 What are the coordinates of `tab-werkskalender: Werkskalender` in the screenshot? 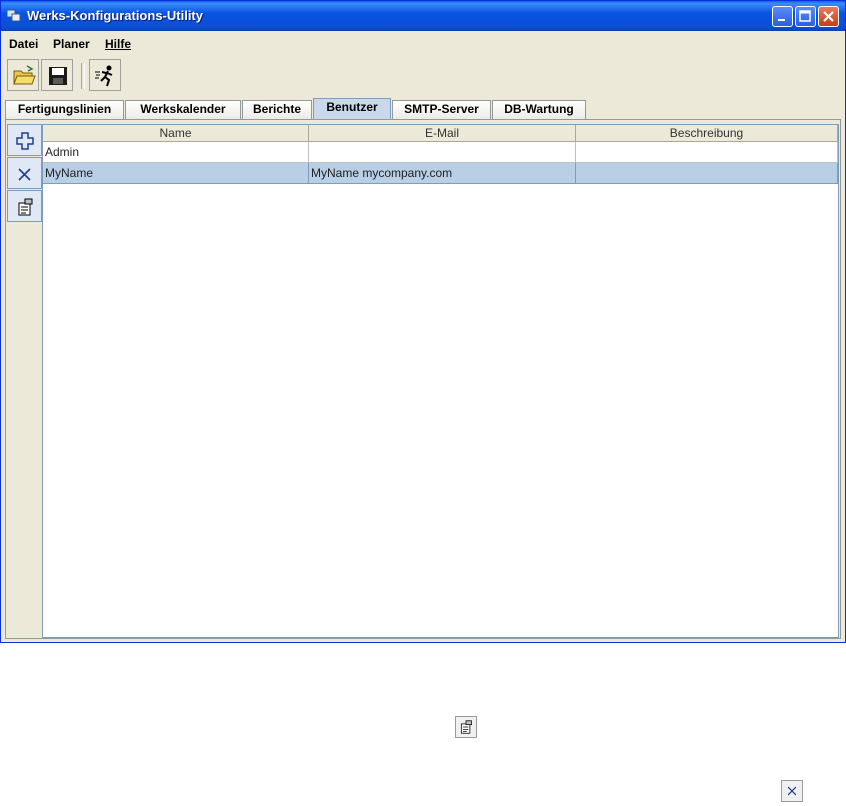 It's located at (183, 109).